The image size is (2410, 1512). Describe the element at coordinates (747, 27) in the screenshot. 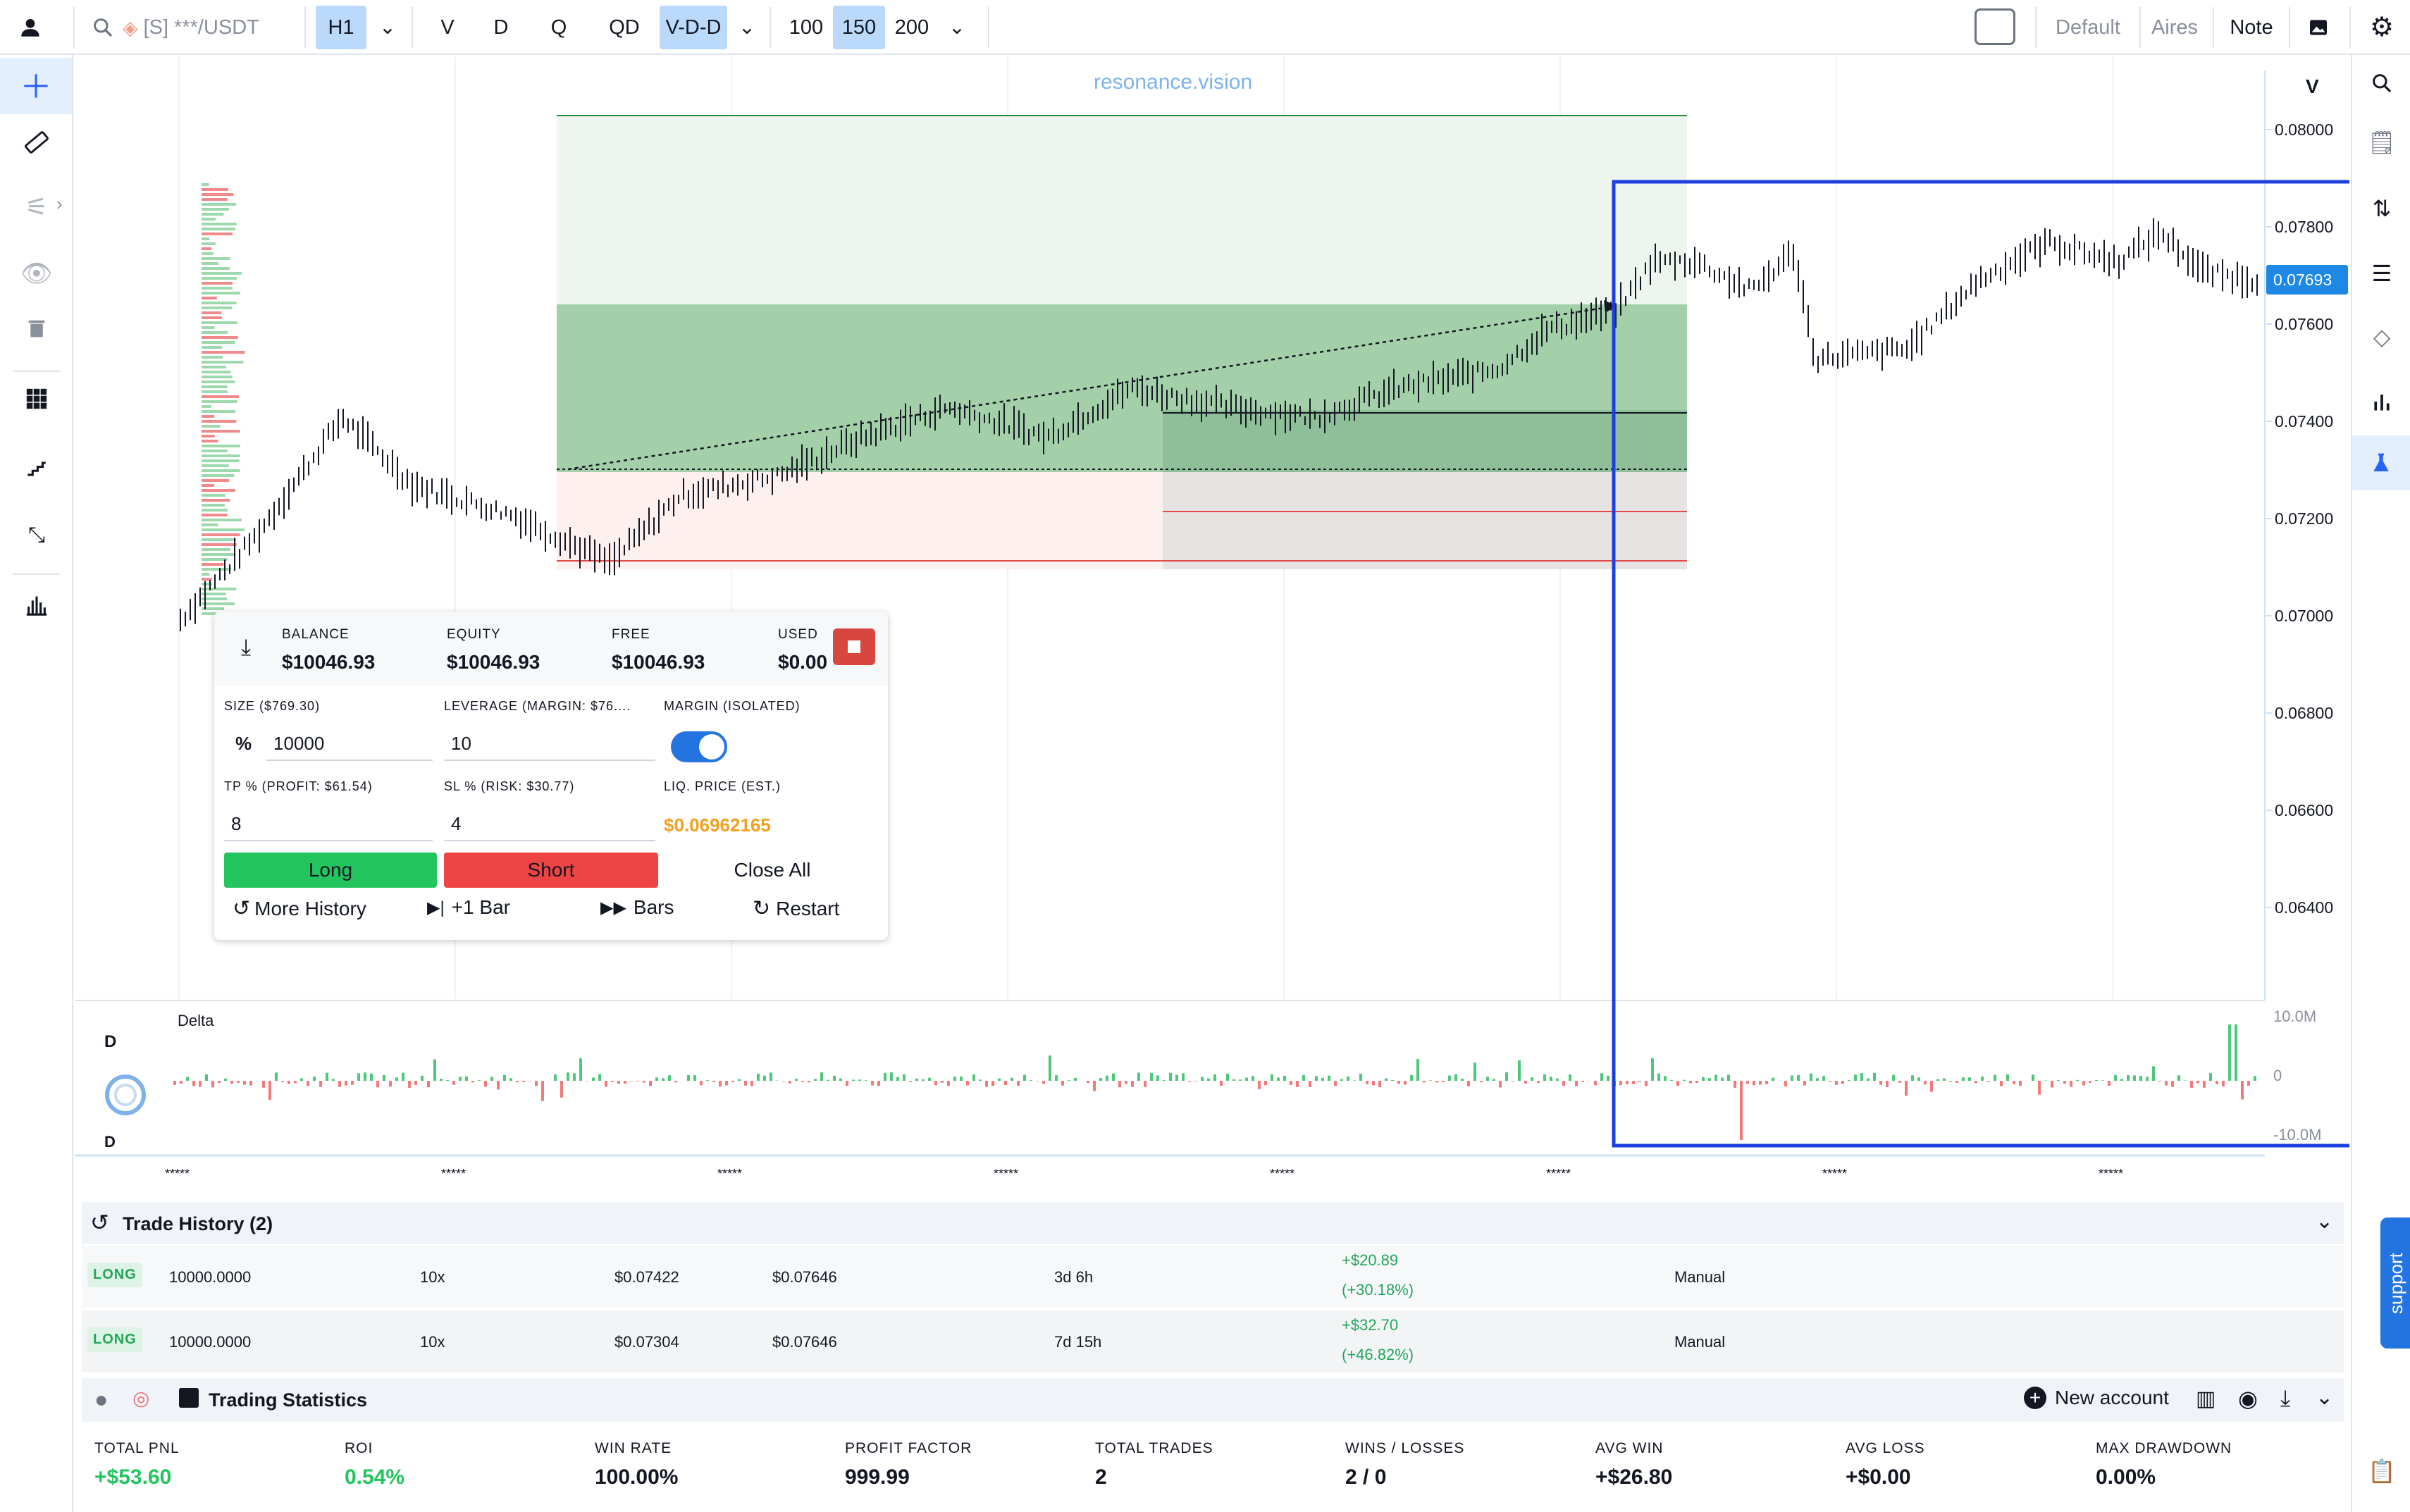

I see `vdd-dropdown-icon: ⌄` at that location.